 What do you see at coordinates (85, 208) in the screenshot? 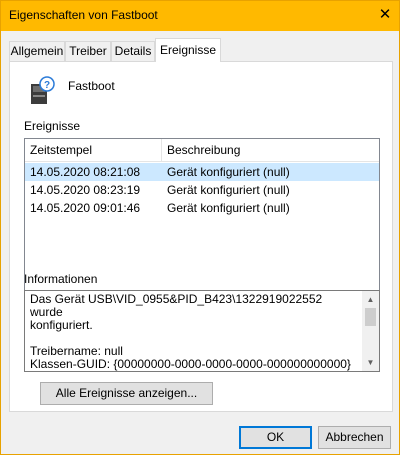
I see `event-timestamp: 14.05.2020 09:01:46` at bounding box center [85, 208].